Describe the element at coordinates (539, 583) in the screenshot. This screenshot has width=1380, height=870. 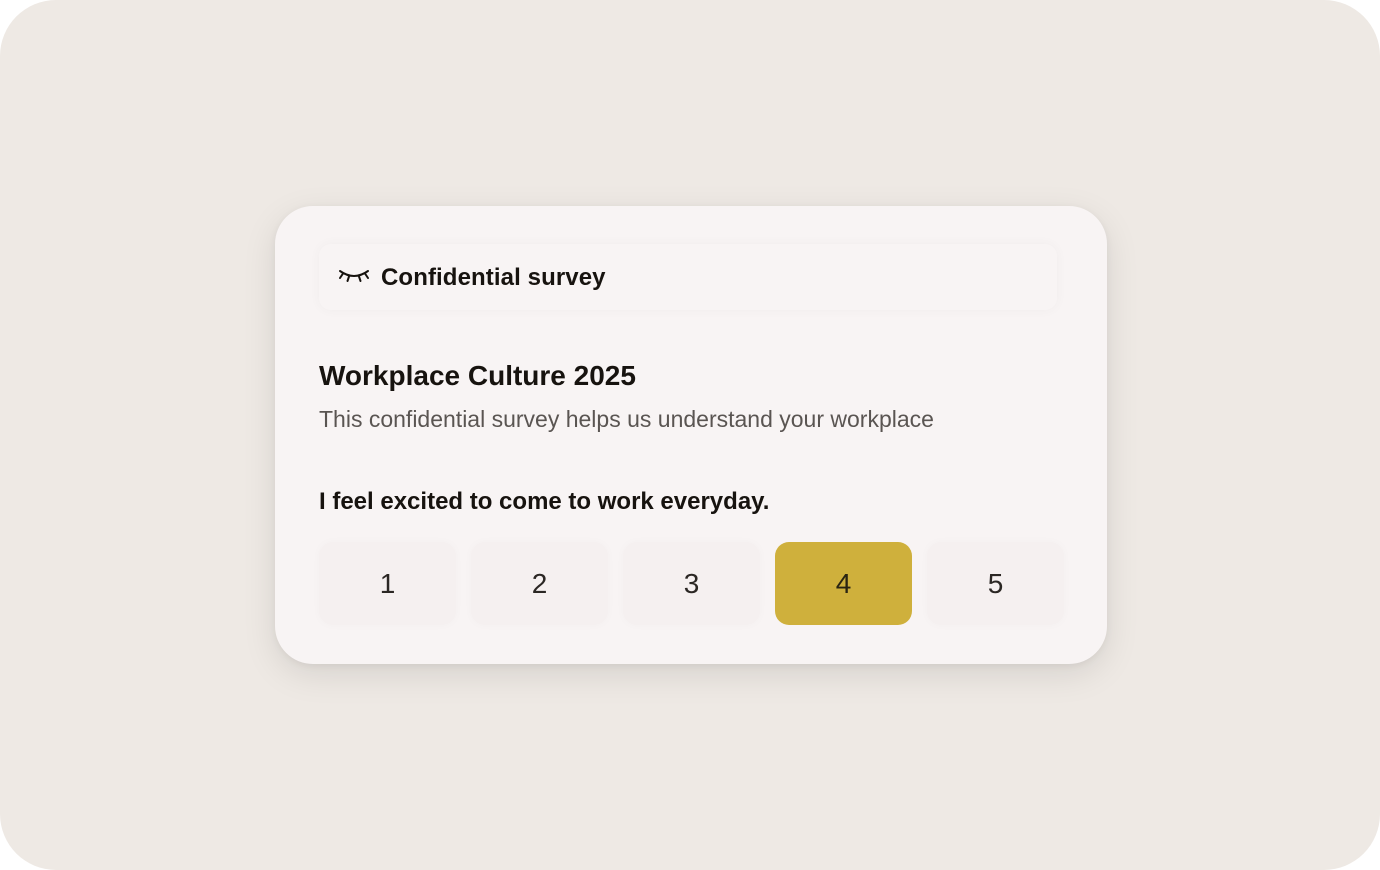
I see `rating-option-2: 2` at that location.